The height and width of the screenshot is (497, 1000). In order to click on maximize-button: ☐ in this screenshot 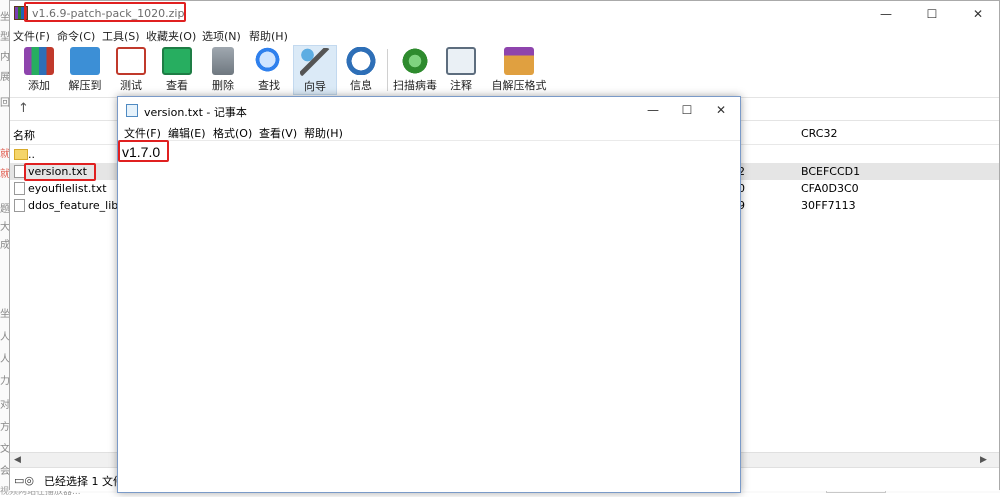, I will do `click(932, 14)`.